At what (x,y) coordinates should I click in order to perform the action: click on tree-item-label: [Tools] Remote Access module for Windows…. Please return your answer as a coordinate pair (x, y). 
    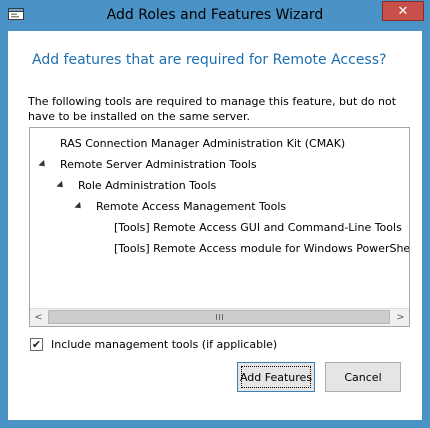
    Looking at the image, I should click on (262, 248).